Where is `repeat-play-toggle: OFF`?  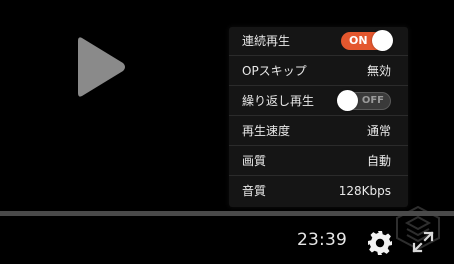
repeat-play-toggle: OFF is located at coordinates (364, 100).